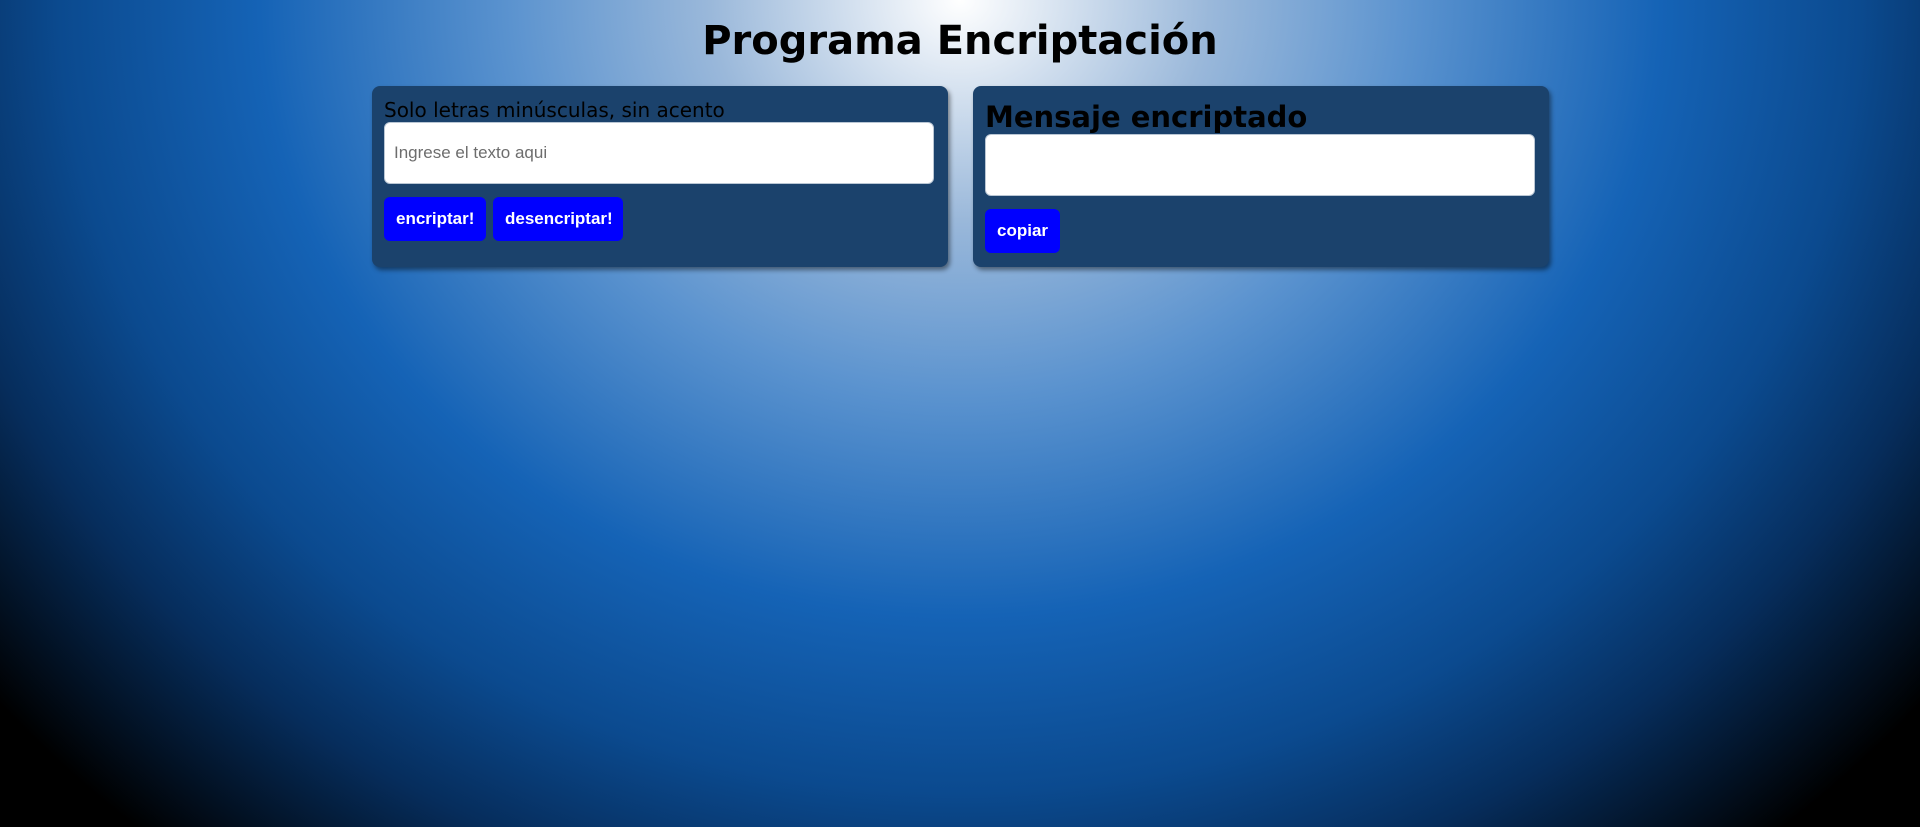  I want to click on copy-button: copiar, so click(1022, 231).